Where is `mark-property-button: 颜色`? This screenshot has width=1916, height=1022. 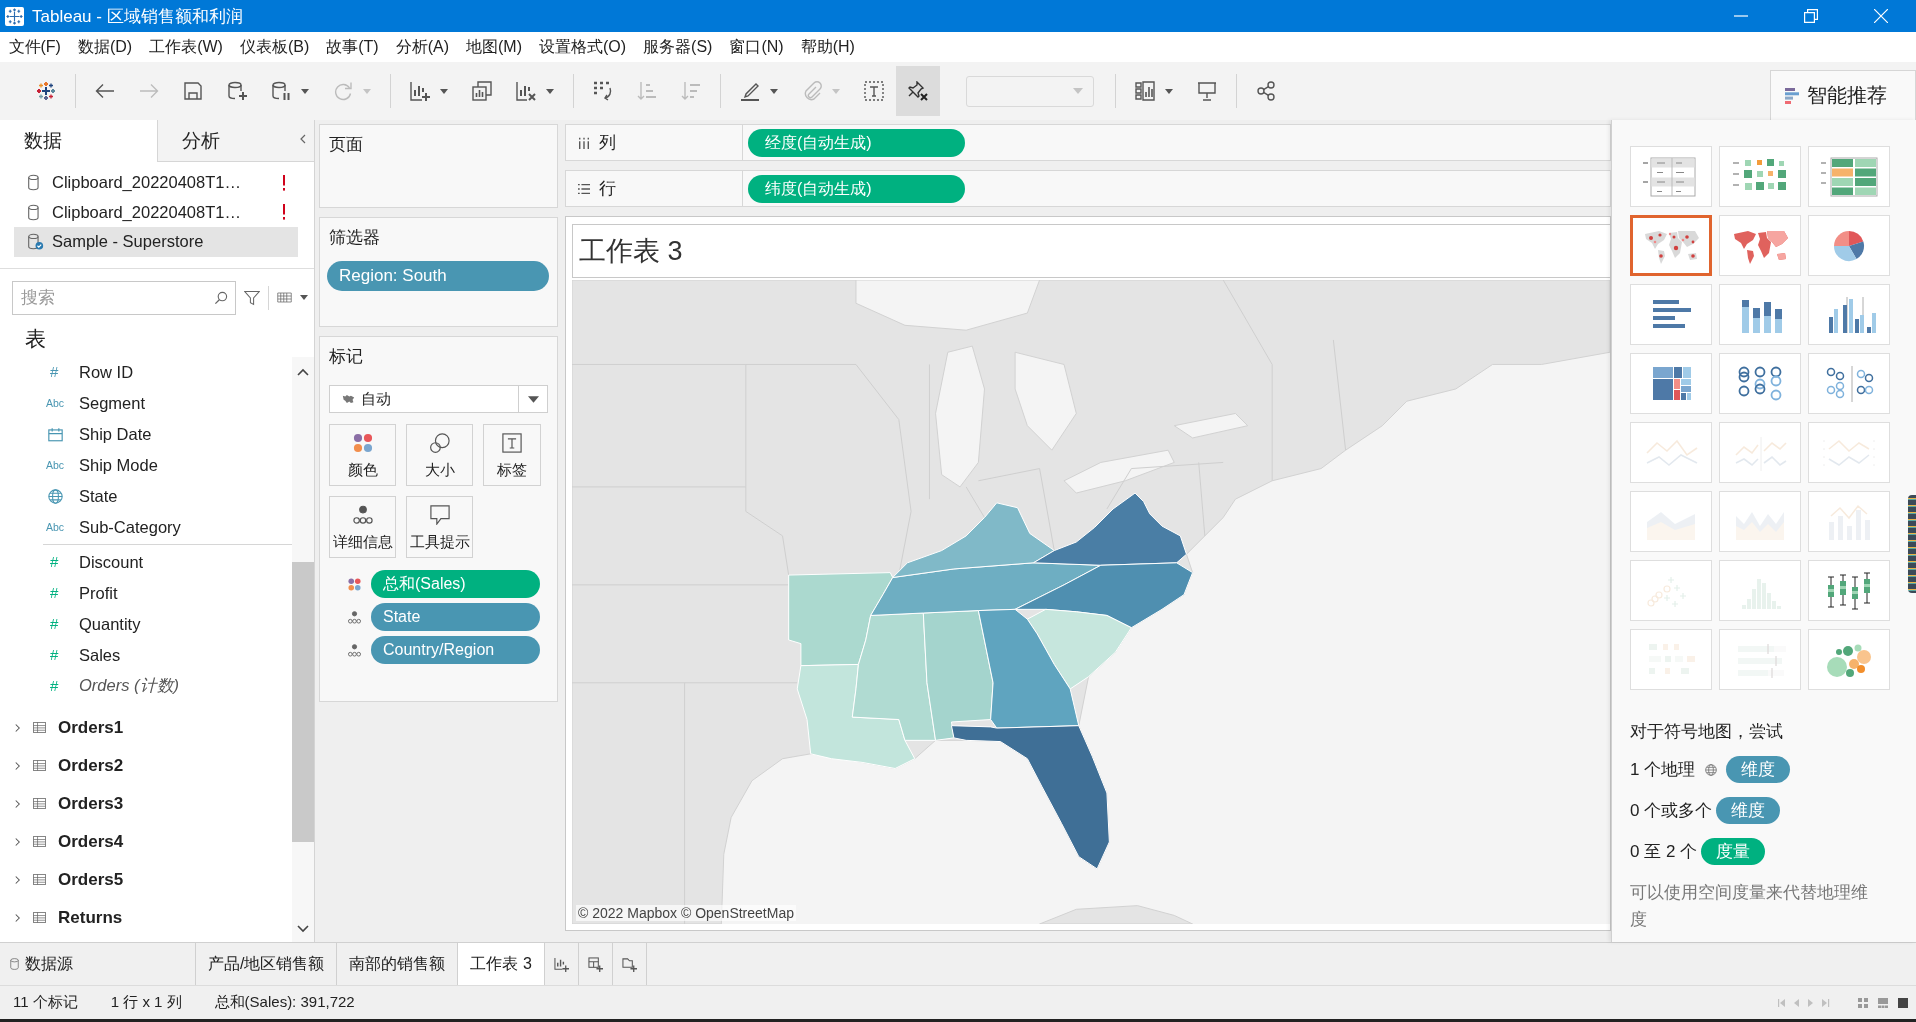
mark-property-button: 颜色 is located at coordinates (362, 455).